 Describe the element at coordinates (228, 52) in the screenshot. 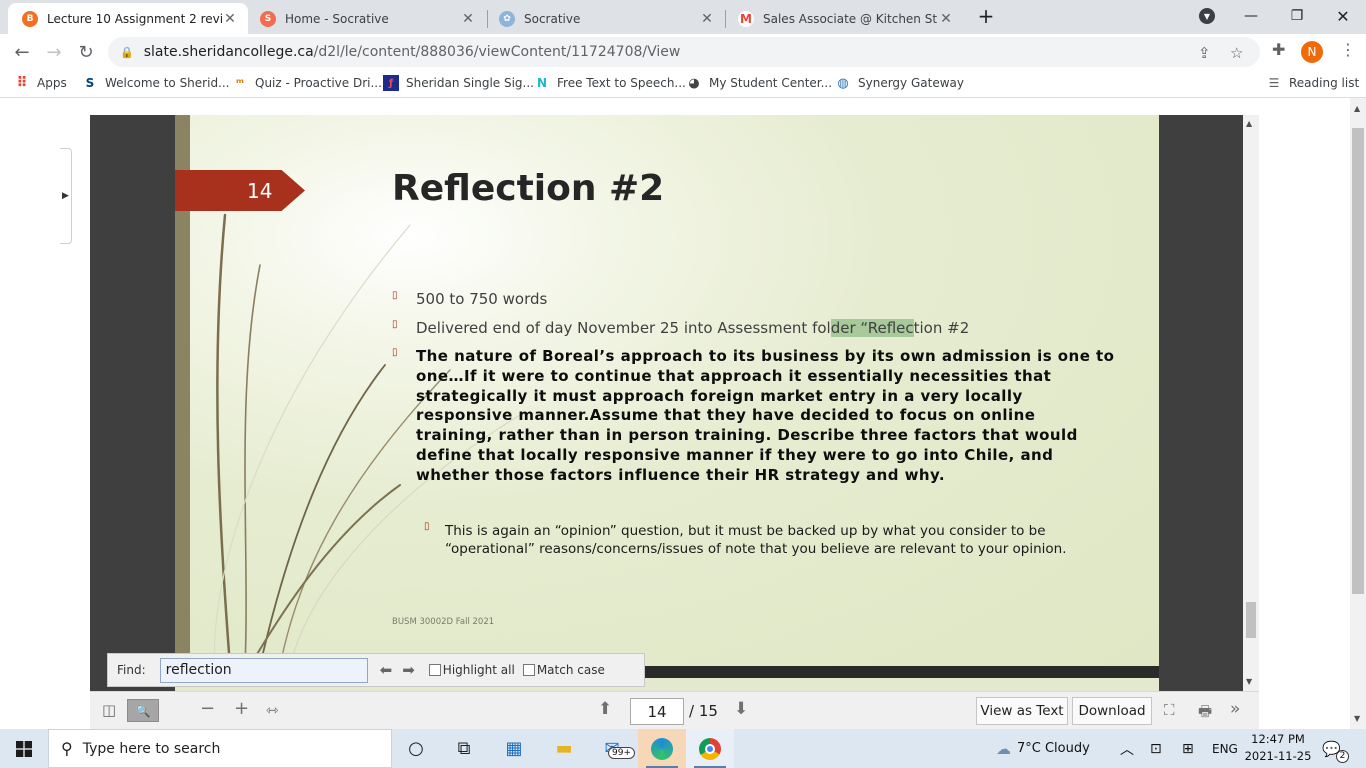

I see `url-host: slate.sheridancollege.ca` at that location.